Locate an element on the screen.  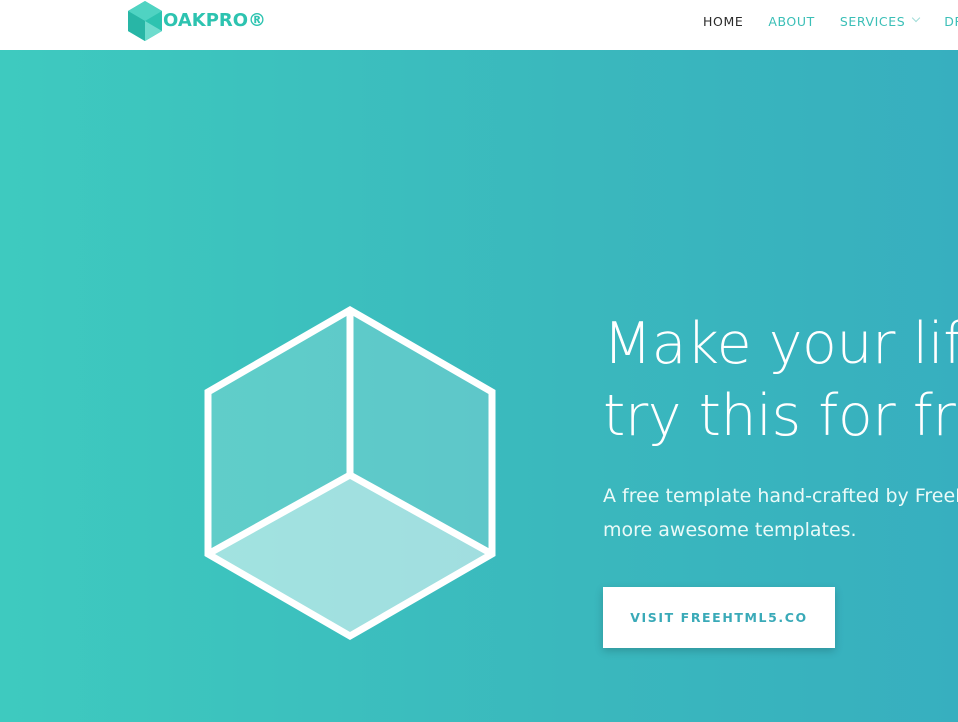
logo-text: OAKPRO® is located at coordinates (215, 20).